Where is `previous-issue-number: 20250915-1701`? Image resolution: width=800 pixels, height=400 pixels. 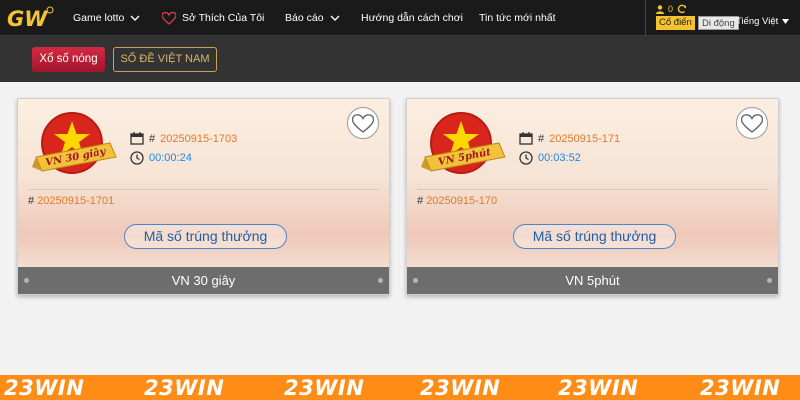 previous-issue-number: 20250915-1701 is located at coordinates (76, 201).